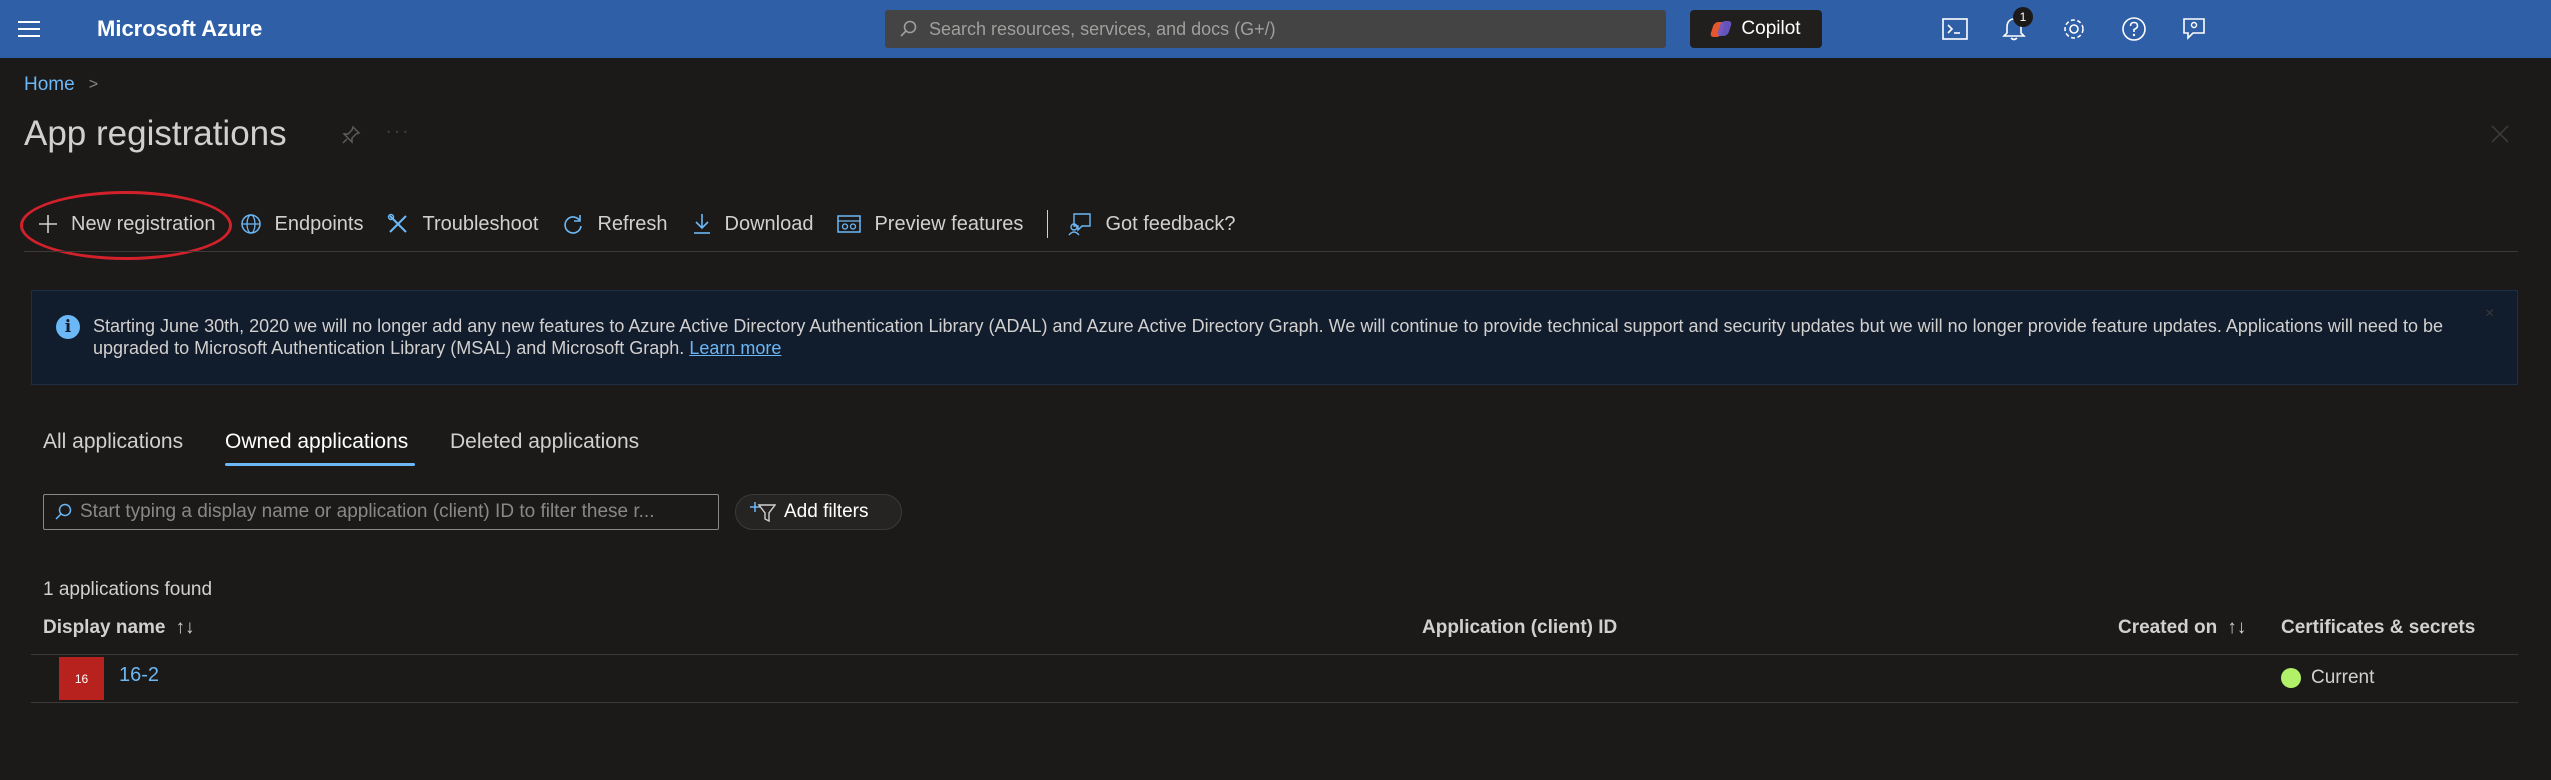 The width and height of the screenshot is (2551, 780). I want to click on endpoints-label: Endpoints, so click(319, 223).